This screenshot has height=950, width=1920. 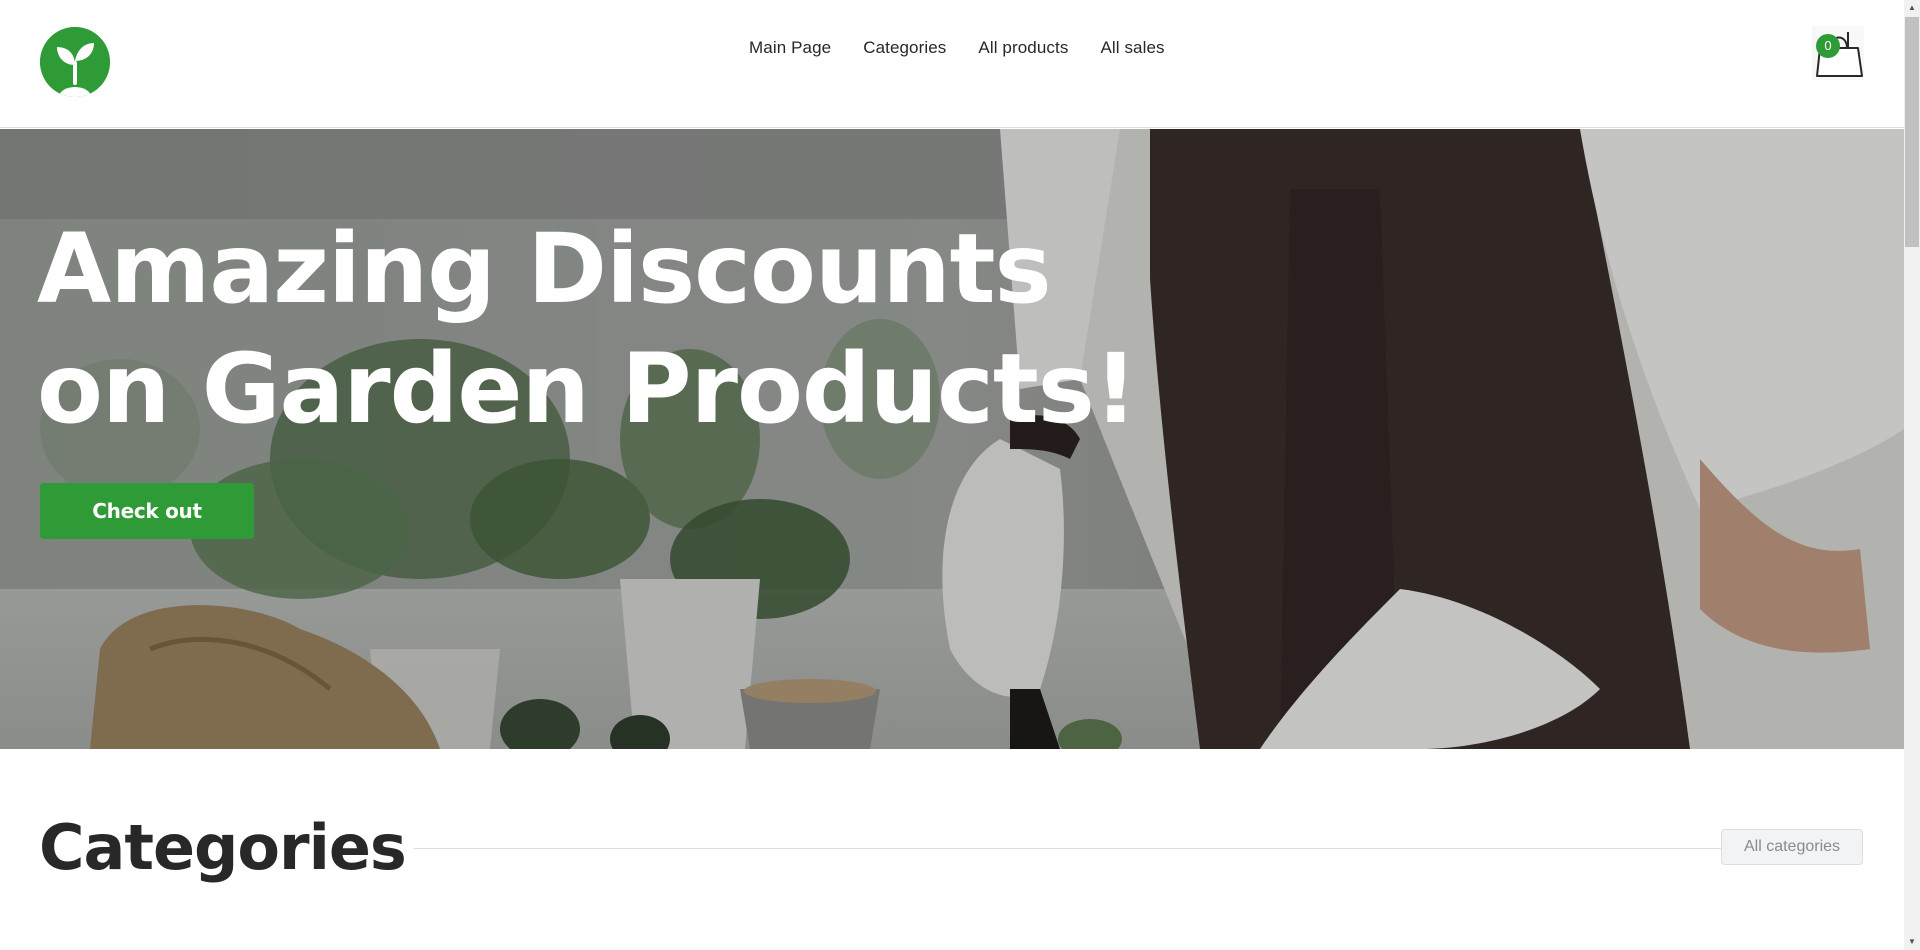 What do you see at coordinates (1912, 8) in the screenshot?
I see `scroll-up-arrow-icon: ▲` at bounding box center [1912, 8].